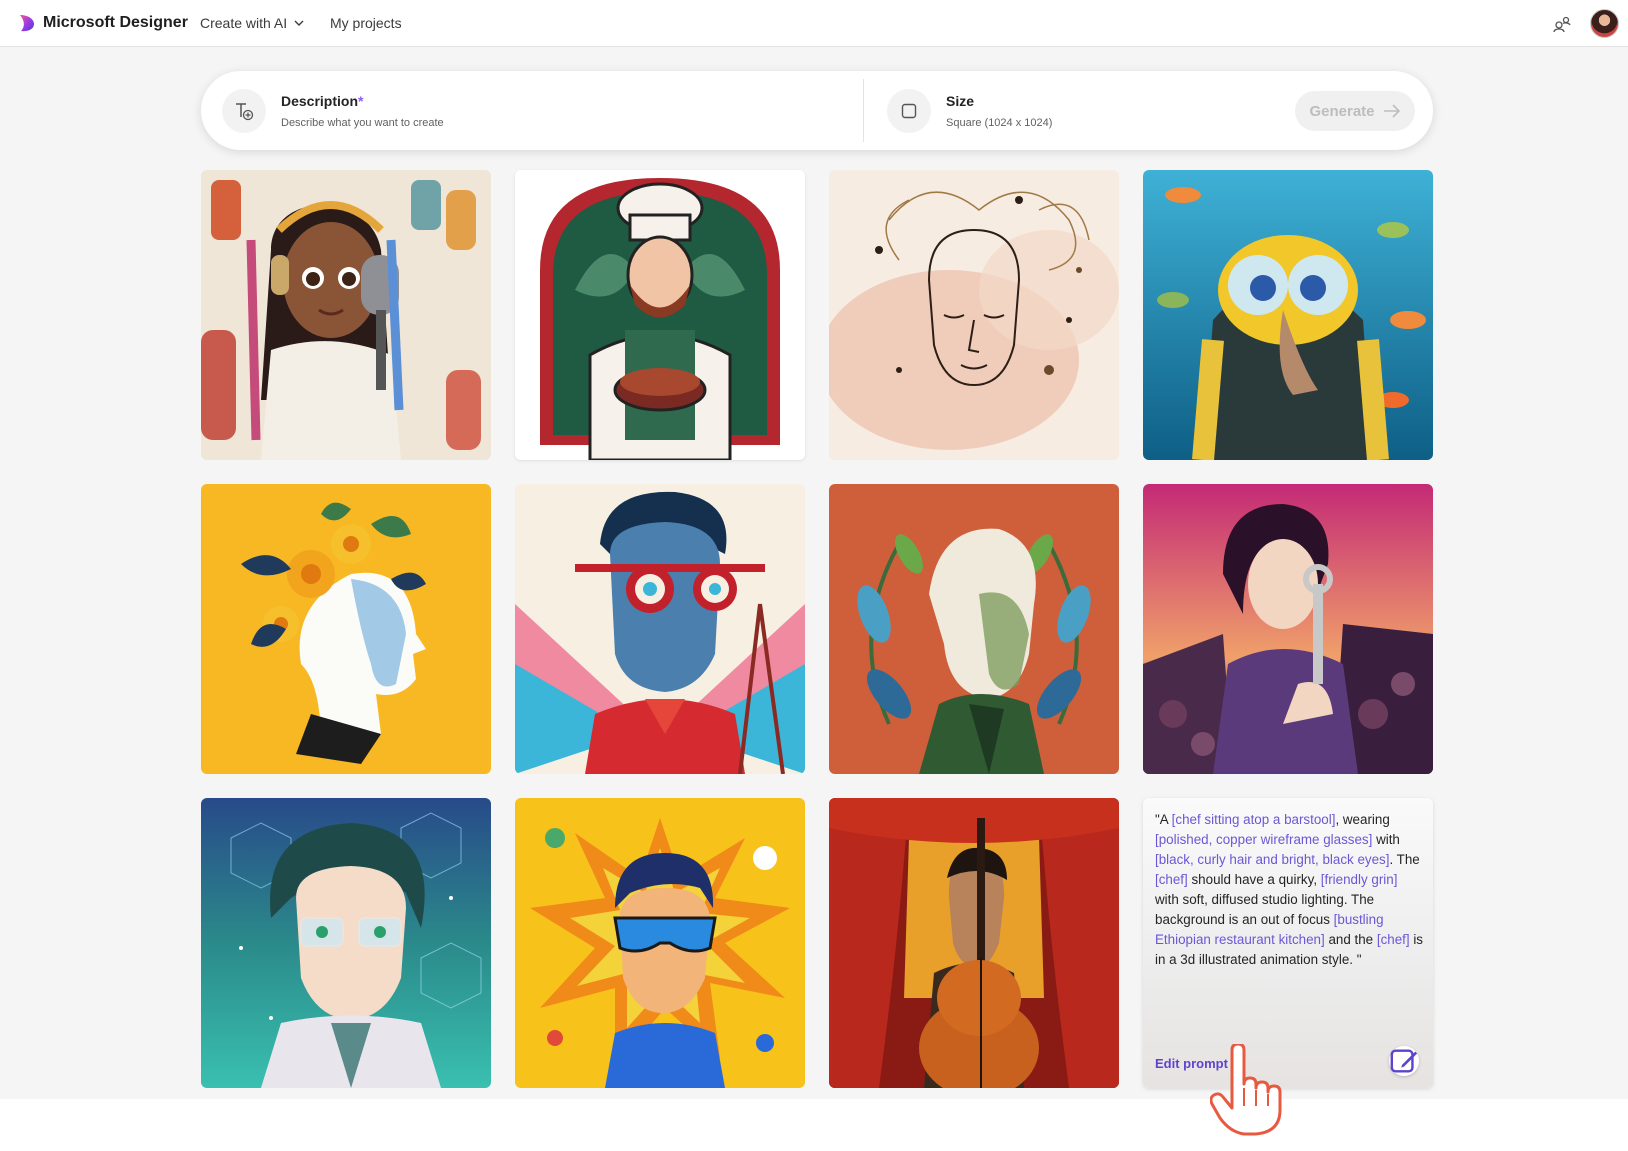 This screenshot has width=1628, height=1151. I want to click on old-man-leaves-illustration, so click(974, 629).